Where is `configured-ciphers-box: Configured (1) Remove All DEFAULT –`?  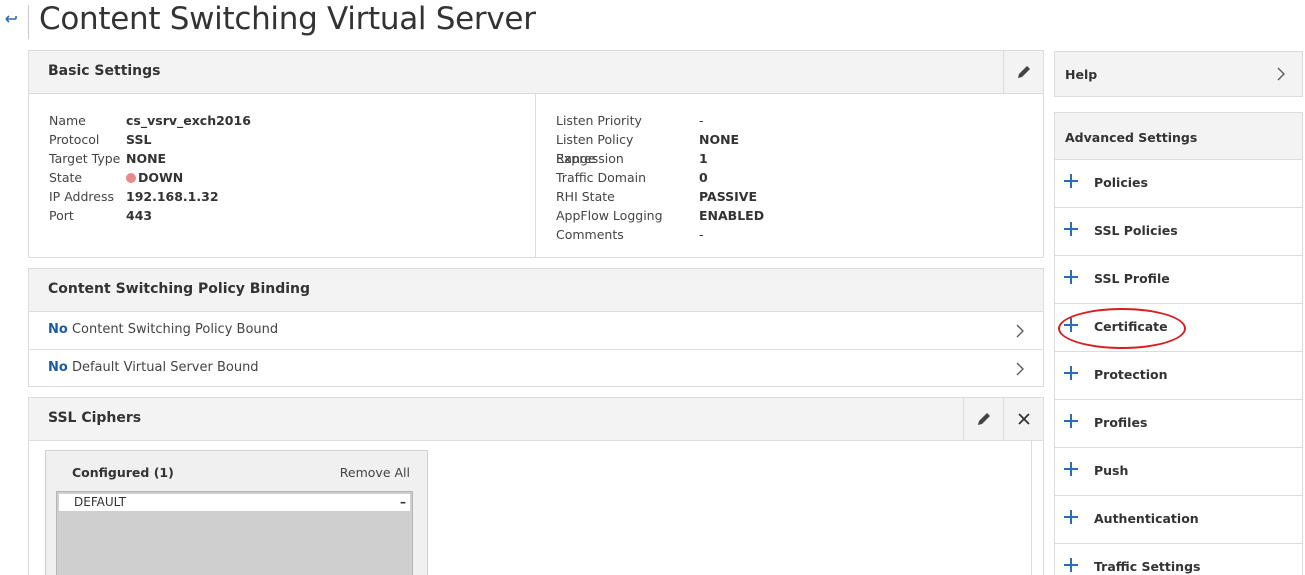
configured-ciphers-box: Configured (1) Remove All DEFAULT – is located at coordinates (236, 512).